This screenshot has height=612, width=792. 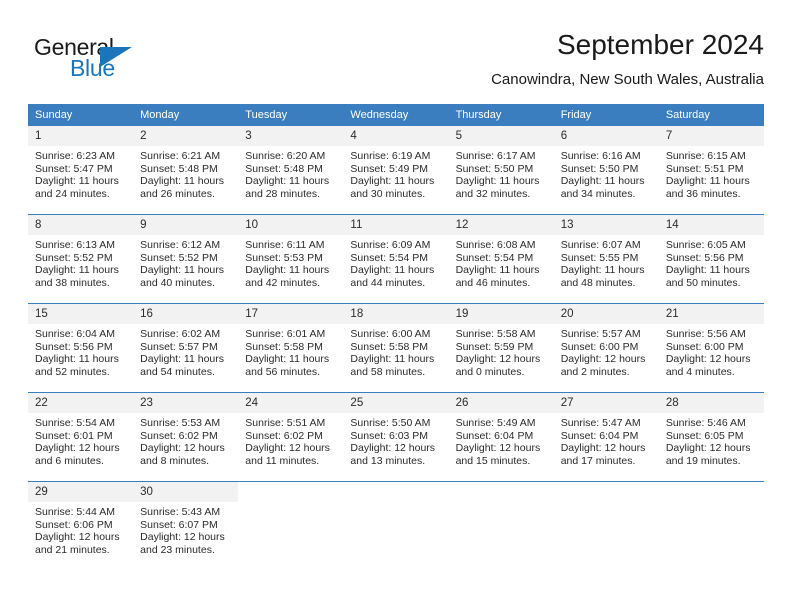 What do you see at coordinates (81, 402) in the screenshot?
I see `day-number-cell: 22` at bounding box center [81, 402].